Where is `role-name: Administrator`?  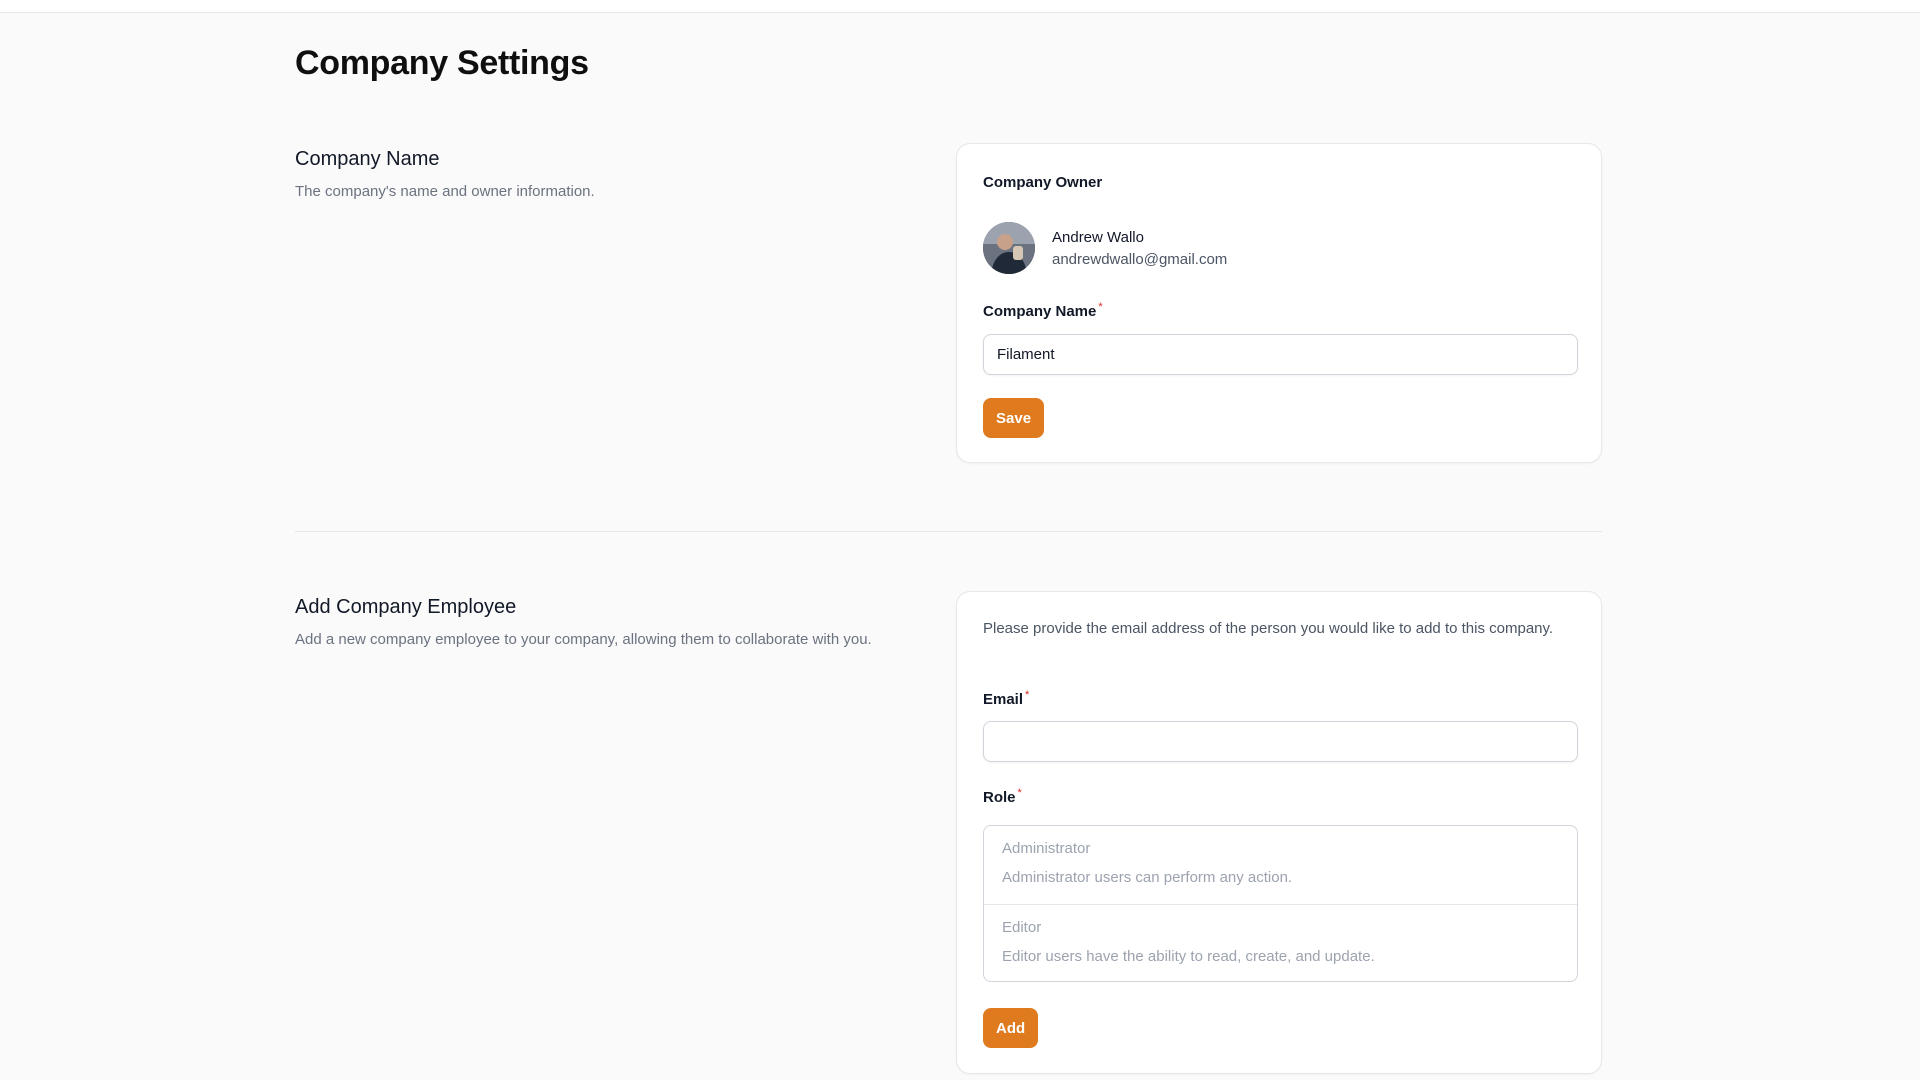
role-name: Administrator is located at coordinates (1046, 848).